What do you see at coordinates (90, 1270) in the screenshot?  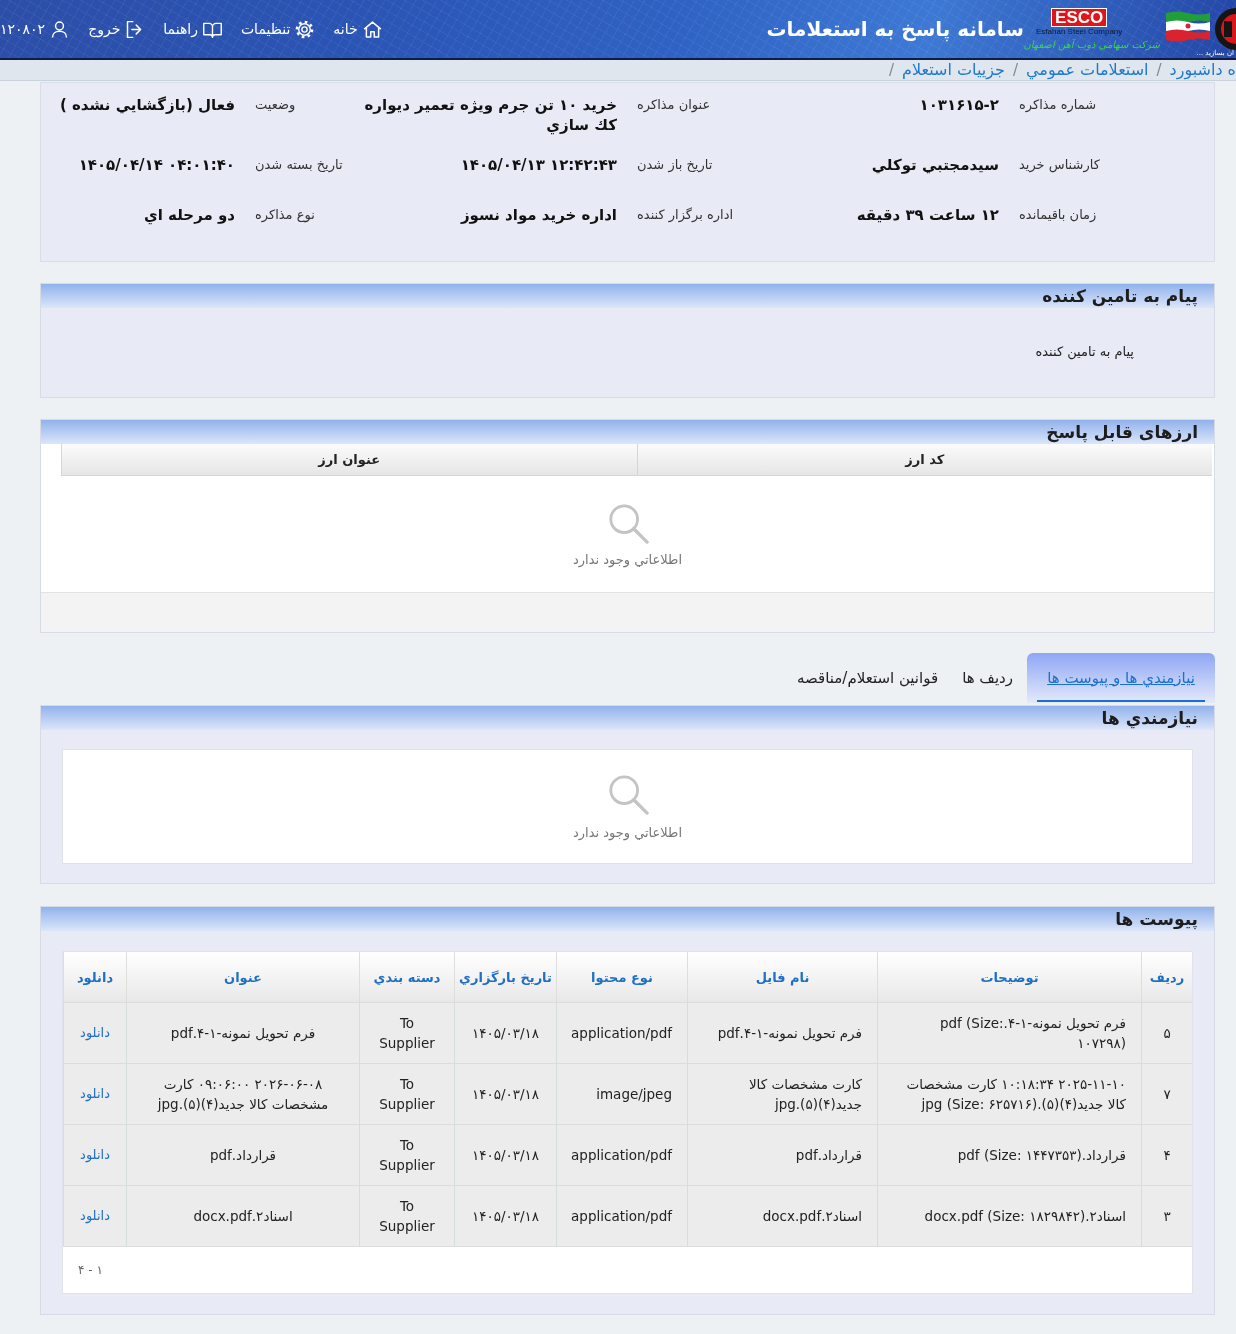 I see `pagination-info: ۱ - ۴` at bounding box center [90, 1270].